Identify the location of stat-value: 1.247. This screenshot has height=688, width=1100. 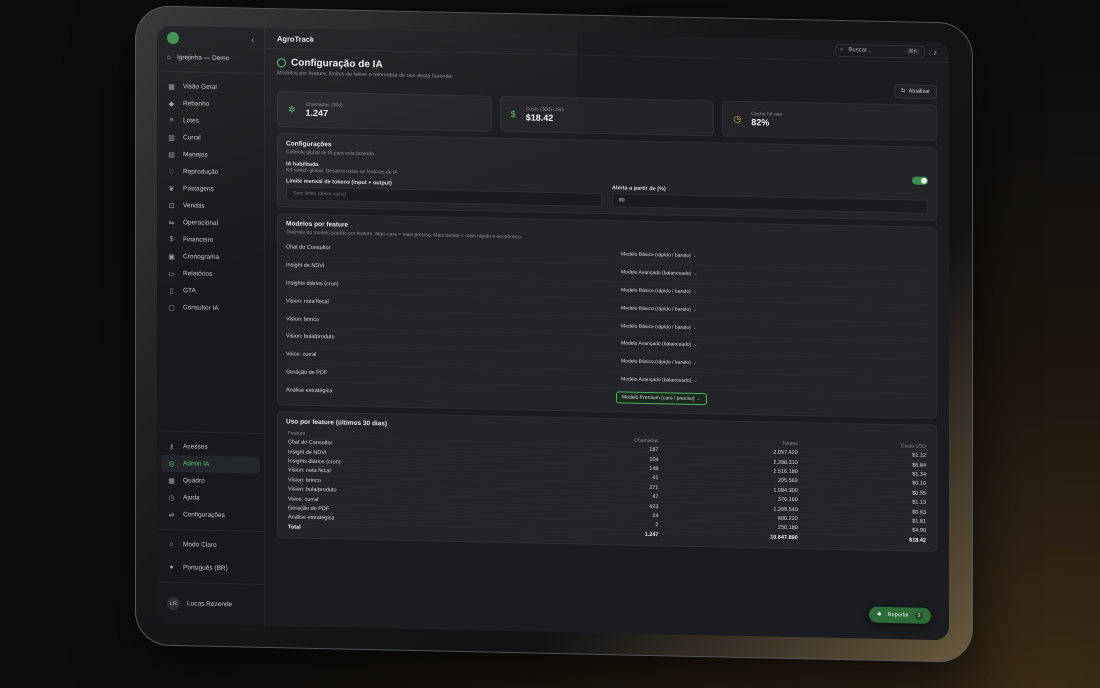
(317, 113).